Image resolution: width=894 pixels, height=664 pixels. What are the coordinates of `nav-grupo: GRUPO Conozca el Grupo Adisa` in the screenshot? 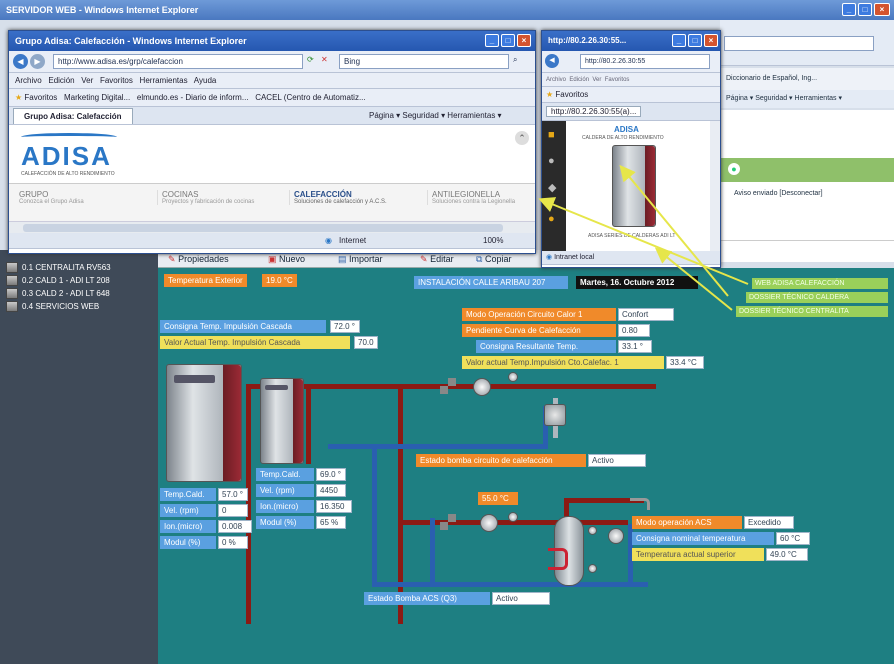 It's located at (79, 197).